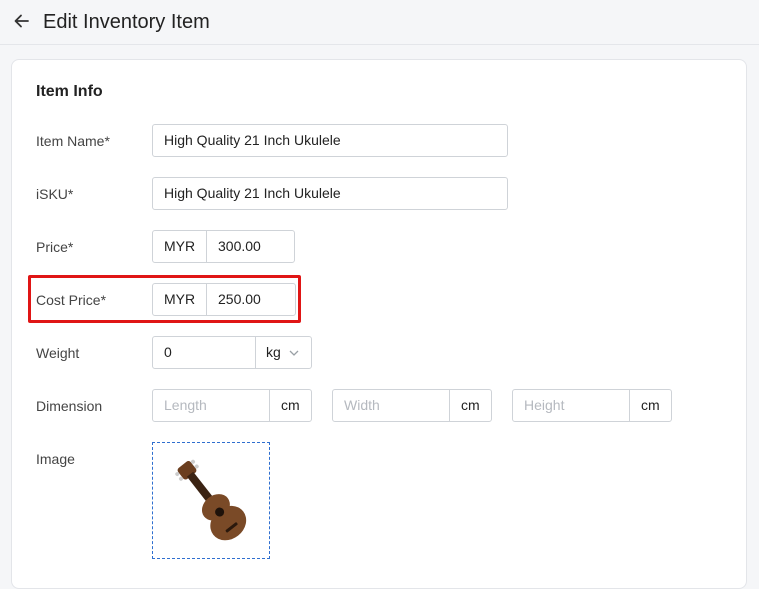 This screenshot has width=759, height=589. What do you see at coordinates (204, 352) in the screenshot?
I see `weight-input: 0` at bounding box center [204, 352].